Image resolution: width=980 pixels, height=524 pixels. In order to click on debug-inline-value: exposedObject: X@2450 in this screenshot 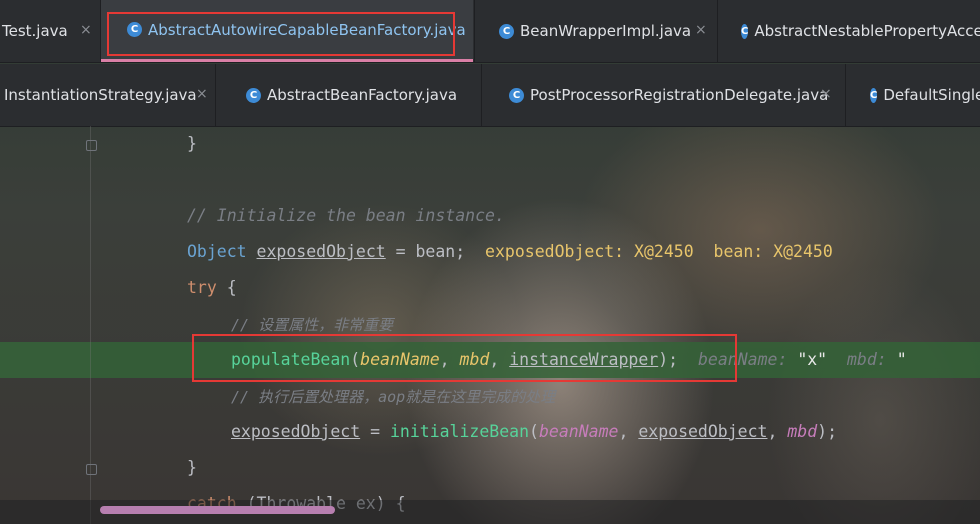, I will do `click(589, 251)`.